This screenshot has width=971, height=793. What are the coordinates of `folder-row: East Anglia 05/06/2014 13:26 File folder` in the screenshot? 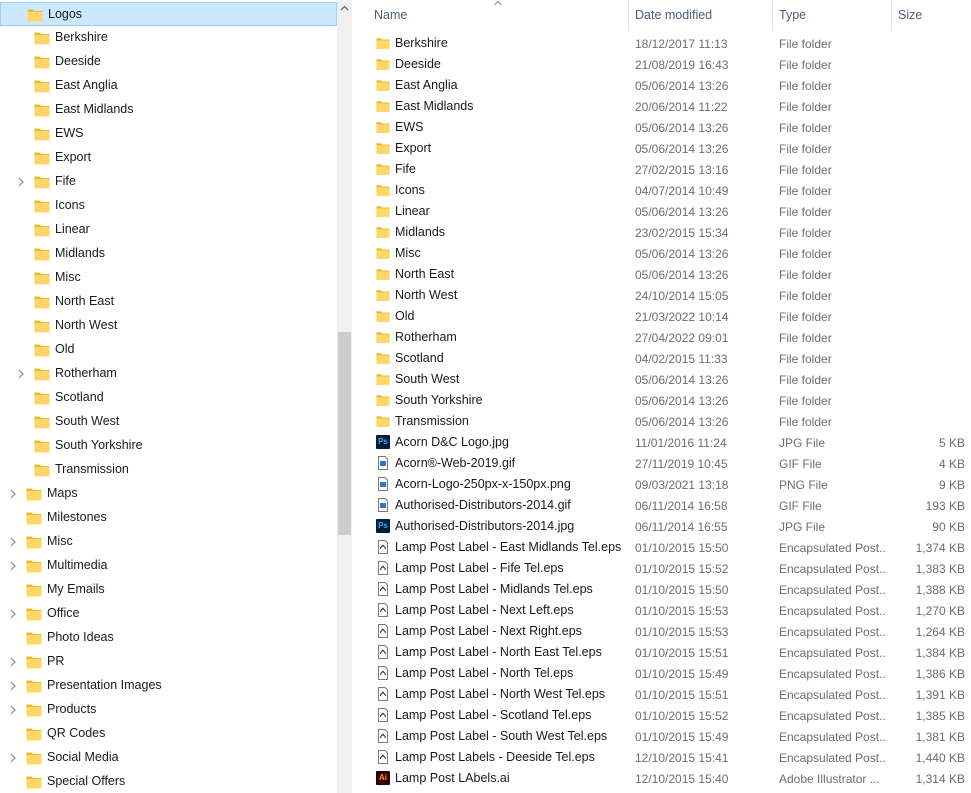 It's located at (661, 85).